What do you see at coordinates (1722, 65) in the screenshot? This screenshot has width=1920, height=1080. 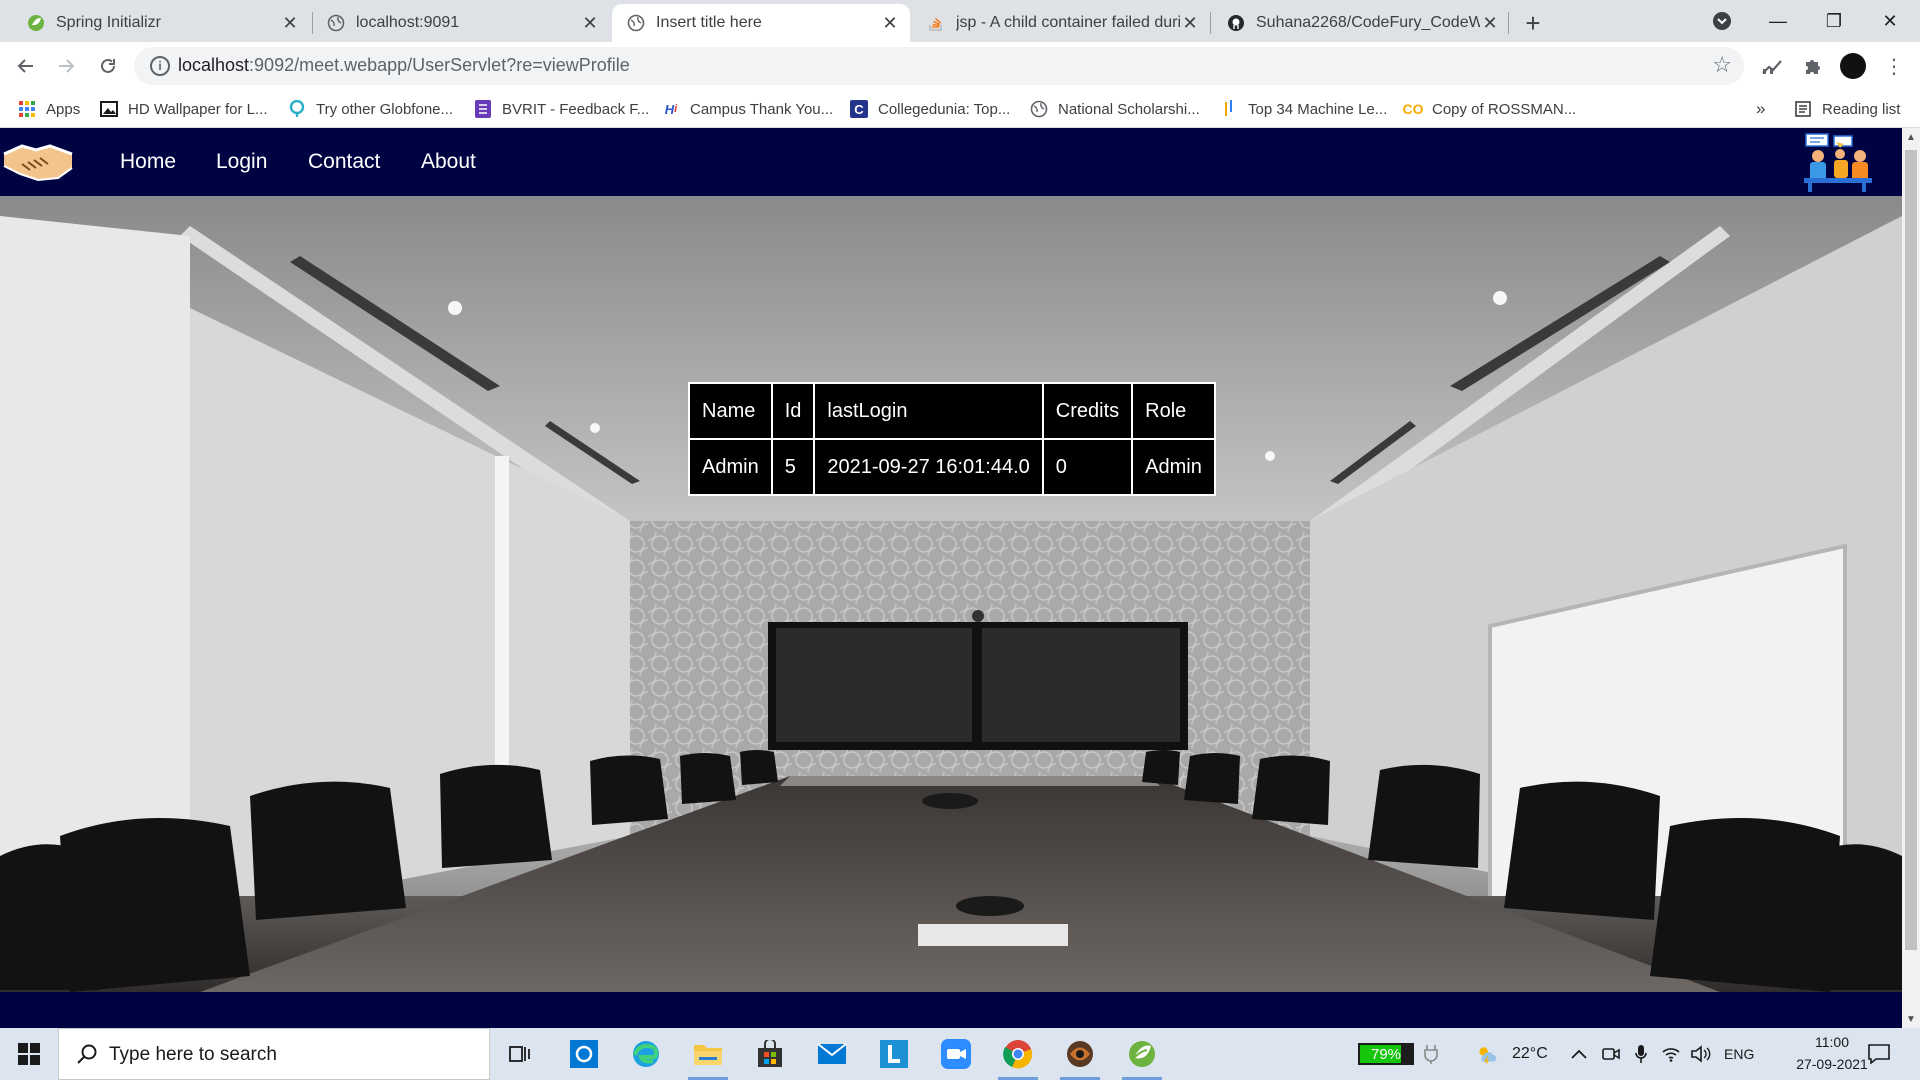 I see `bookmark-star-icon: ☆` at bounding box center [1722, 65].